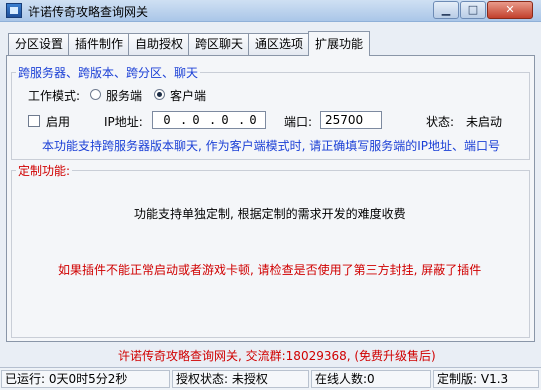 Image resolution: width=541 pixels, height=390 pixels. Describe the element at coordinates (440, 122) in the screenshot. I see `status-label: 状态:` at that location.